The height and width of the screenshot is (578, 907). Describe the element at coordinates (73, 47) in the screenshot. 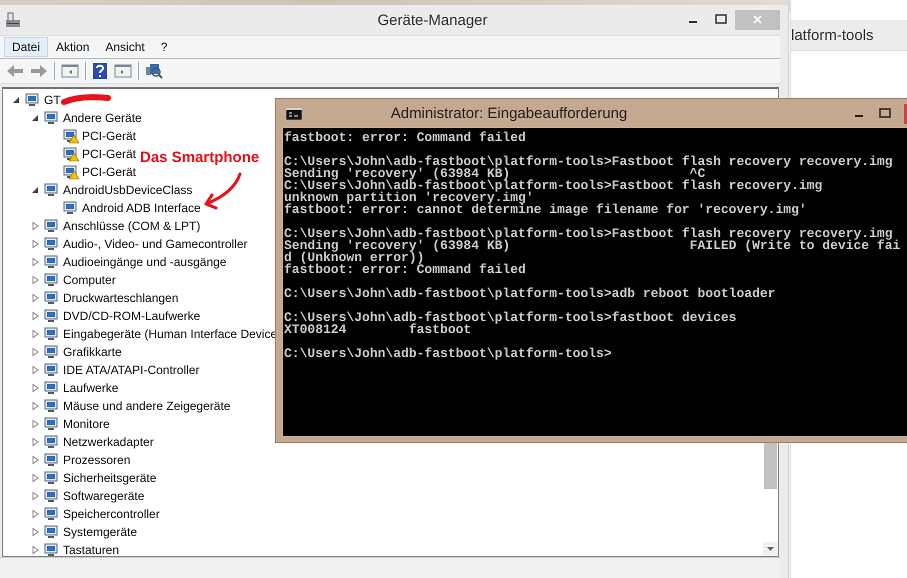

I see `menu-item: Aktion` at that location.